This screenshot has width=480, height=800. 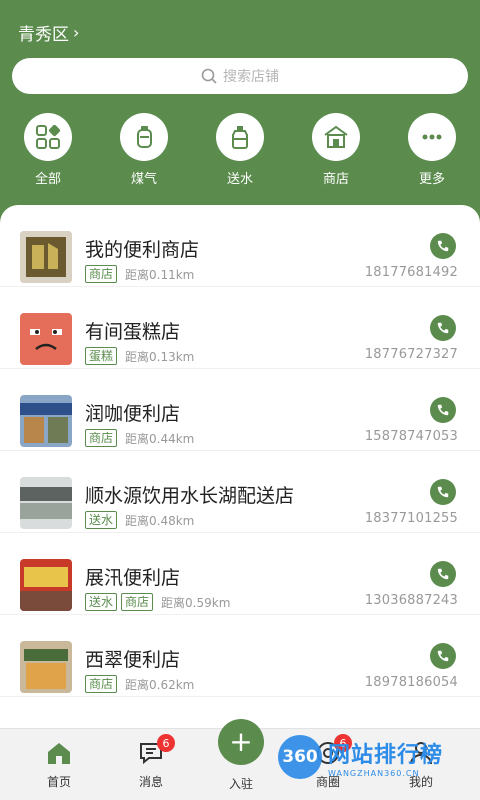 What do you see at coordinates (150, 782) in the screenshot?
I see `tab-label: 消息` at bounding box center [150, 782].